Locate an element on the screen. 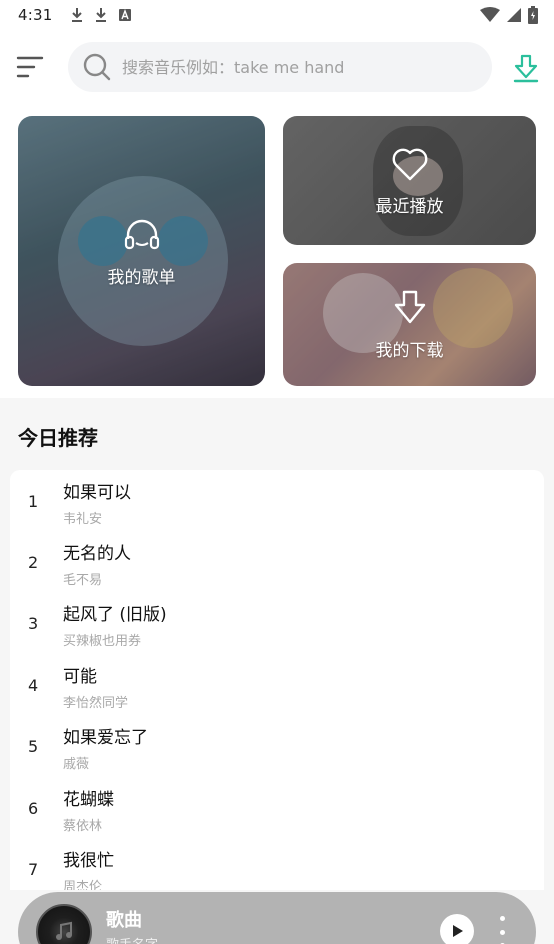 Image resolution: width=554 pixels, height=944 pixels. song-index: 7 is located at coordinates (33, 869).